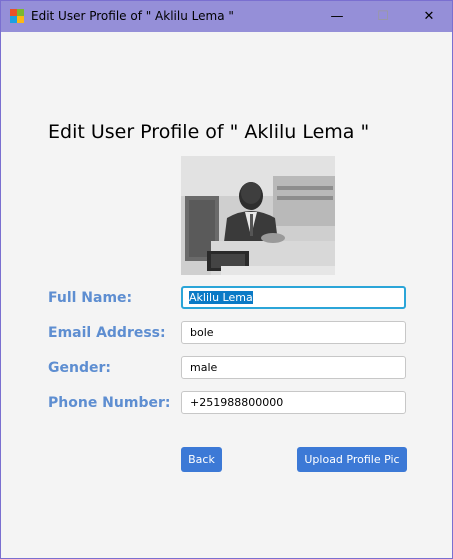 Image resolution: width=453 pixels, height=559 pixels. What do you see at coordinates (107, 333) in the screenshot?
I see `email-label: Email Address:` at bounding box center [107, 333].